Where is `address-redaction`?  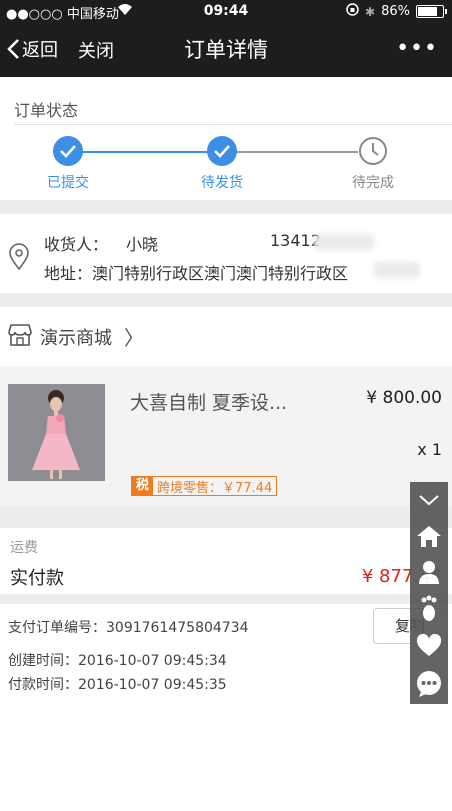
address-redaction is located at coordinates (397, 270).